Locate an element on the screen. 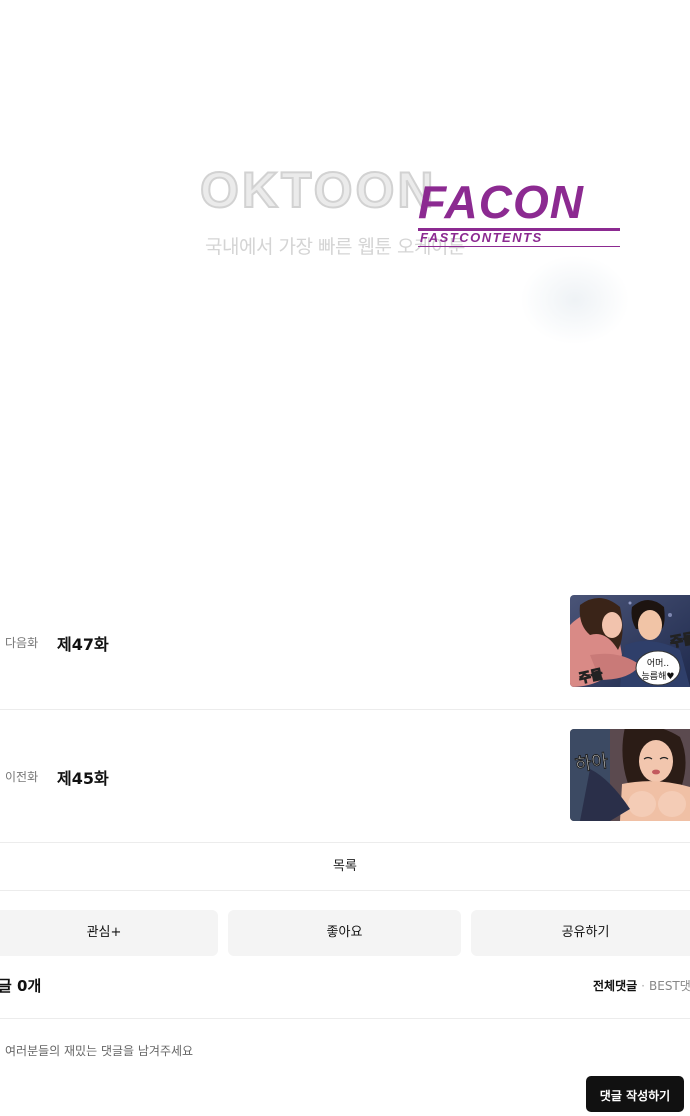  comment-divider is located at coordinates (345, 1018).